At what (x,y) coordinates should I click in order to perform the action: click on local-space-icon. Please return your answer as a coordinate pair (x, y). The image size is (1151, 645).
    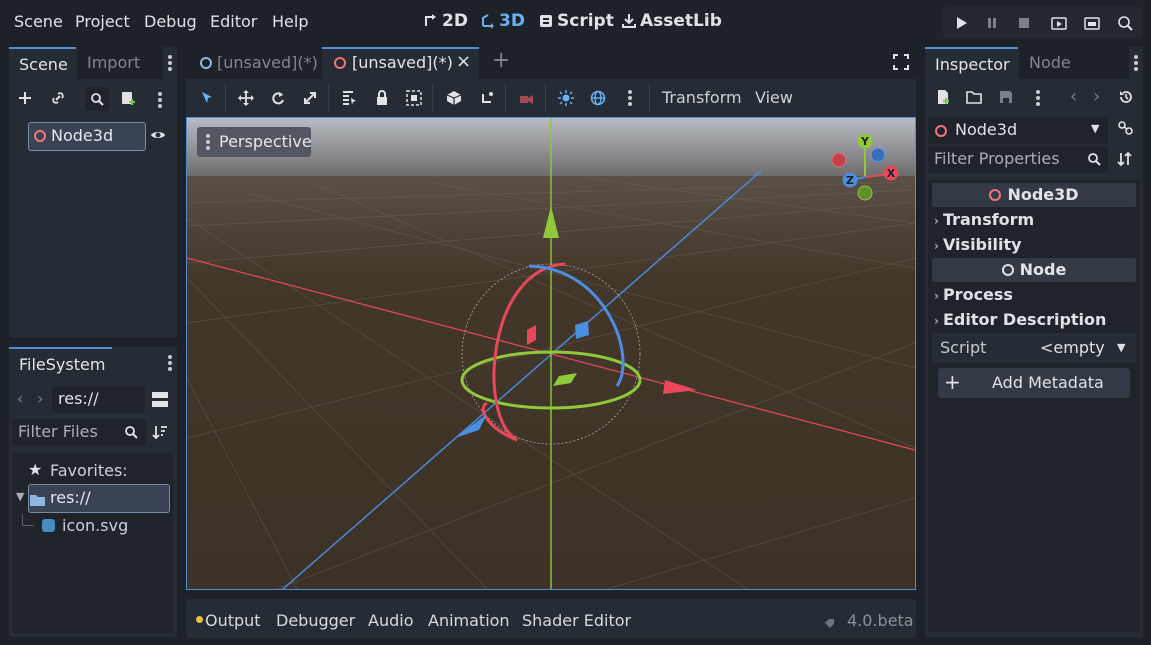
    Looking at the image, I should click on (454, 98).